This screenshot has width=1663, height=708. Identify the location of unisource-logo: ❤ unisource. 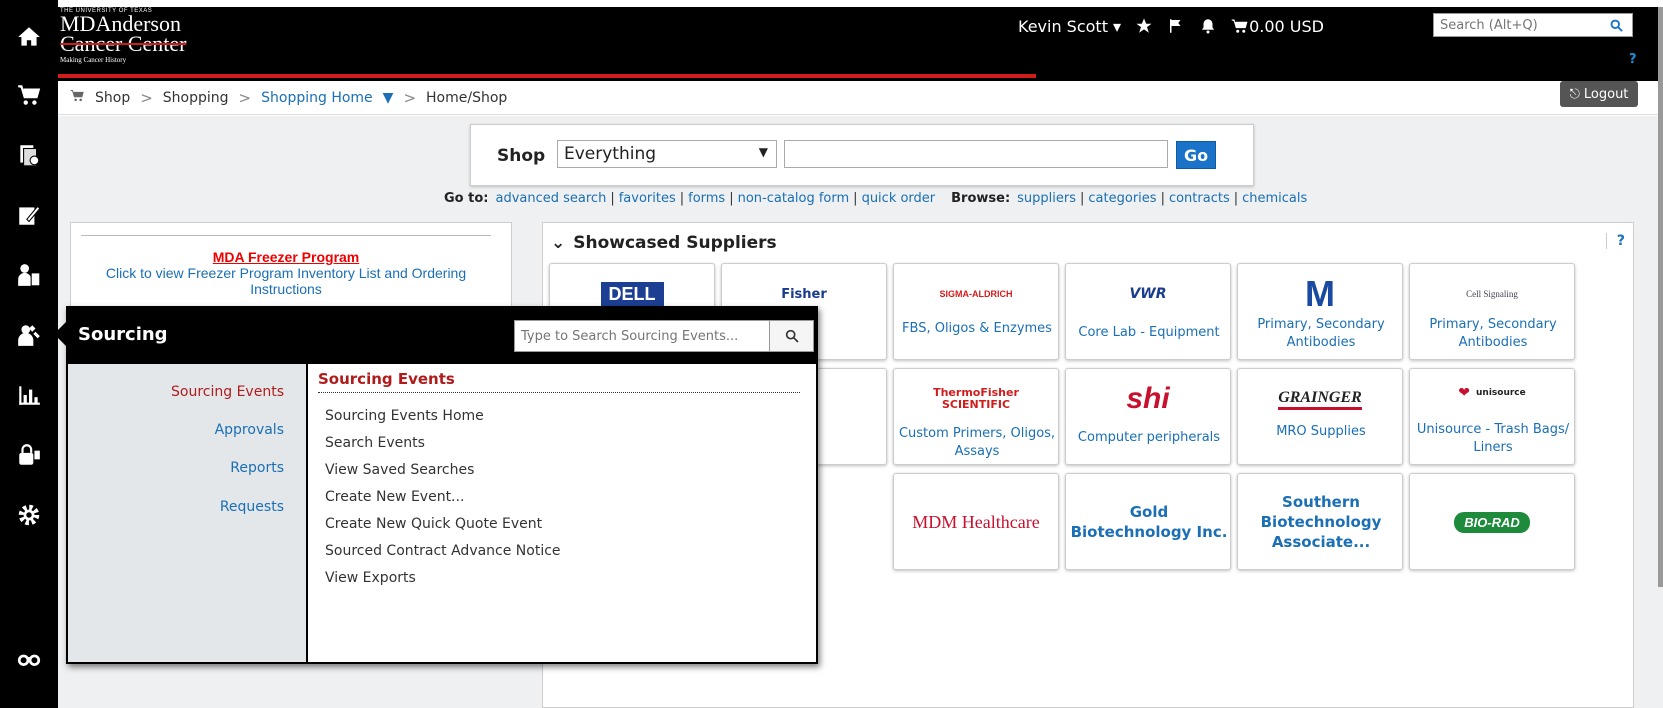
(1492, 393).